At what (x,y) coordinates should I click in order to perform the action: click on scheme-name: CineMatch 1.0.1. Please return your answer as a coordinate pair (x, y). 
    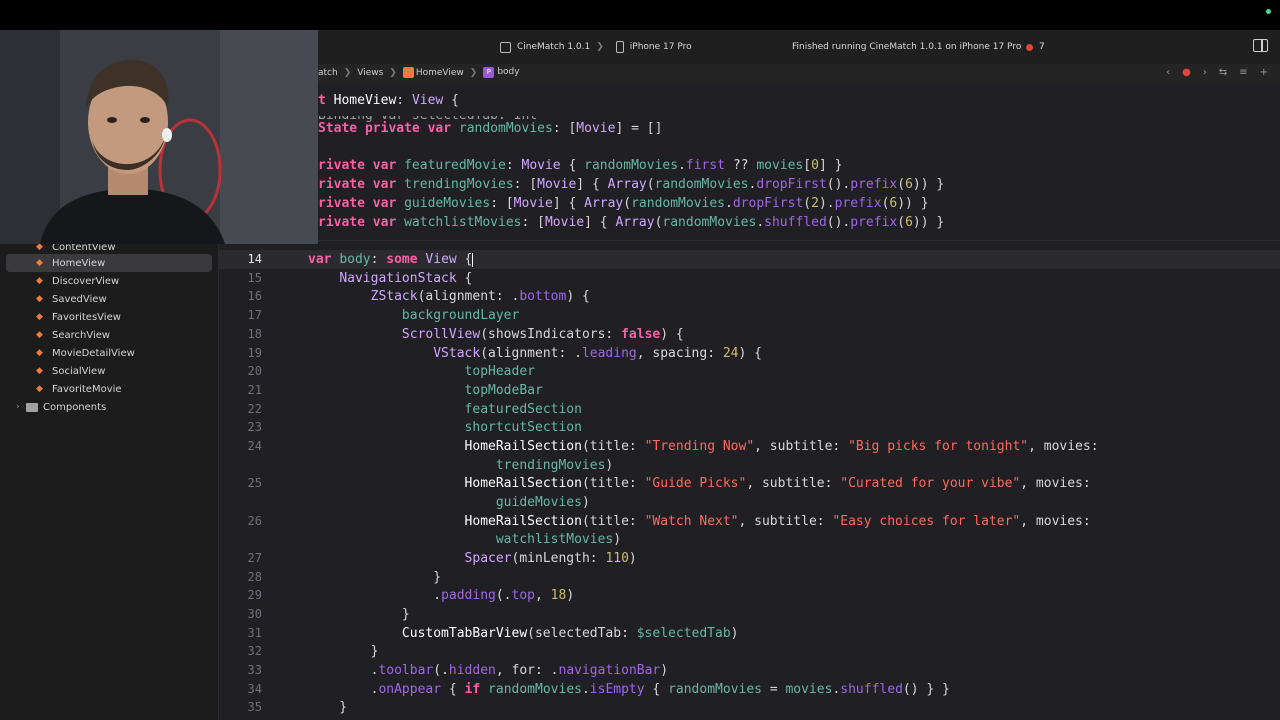
    Looking at the image, I should click on (554, 47).